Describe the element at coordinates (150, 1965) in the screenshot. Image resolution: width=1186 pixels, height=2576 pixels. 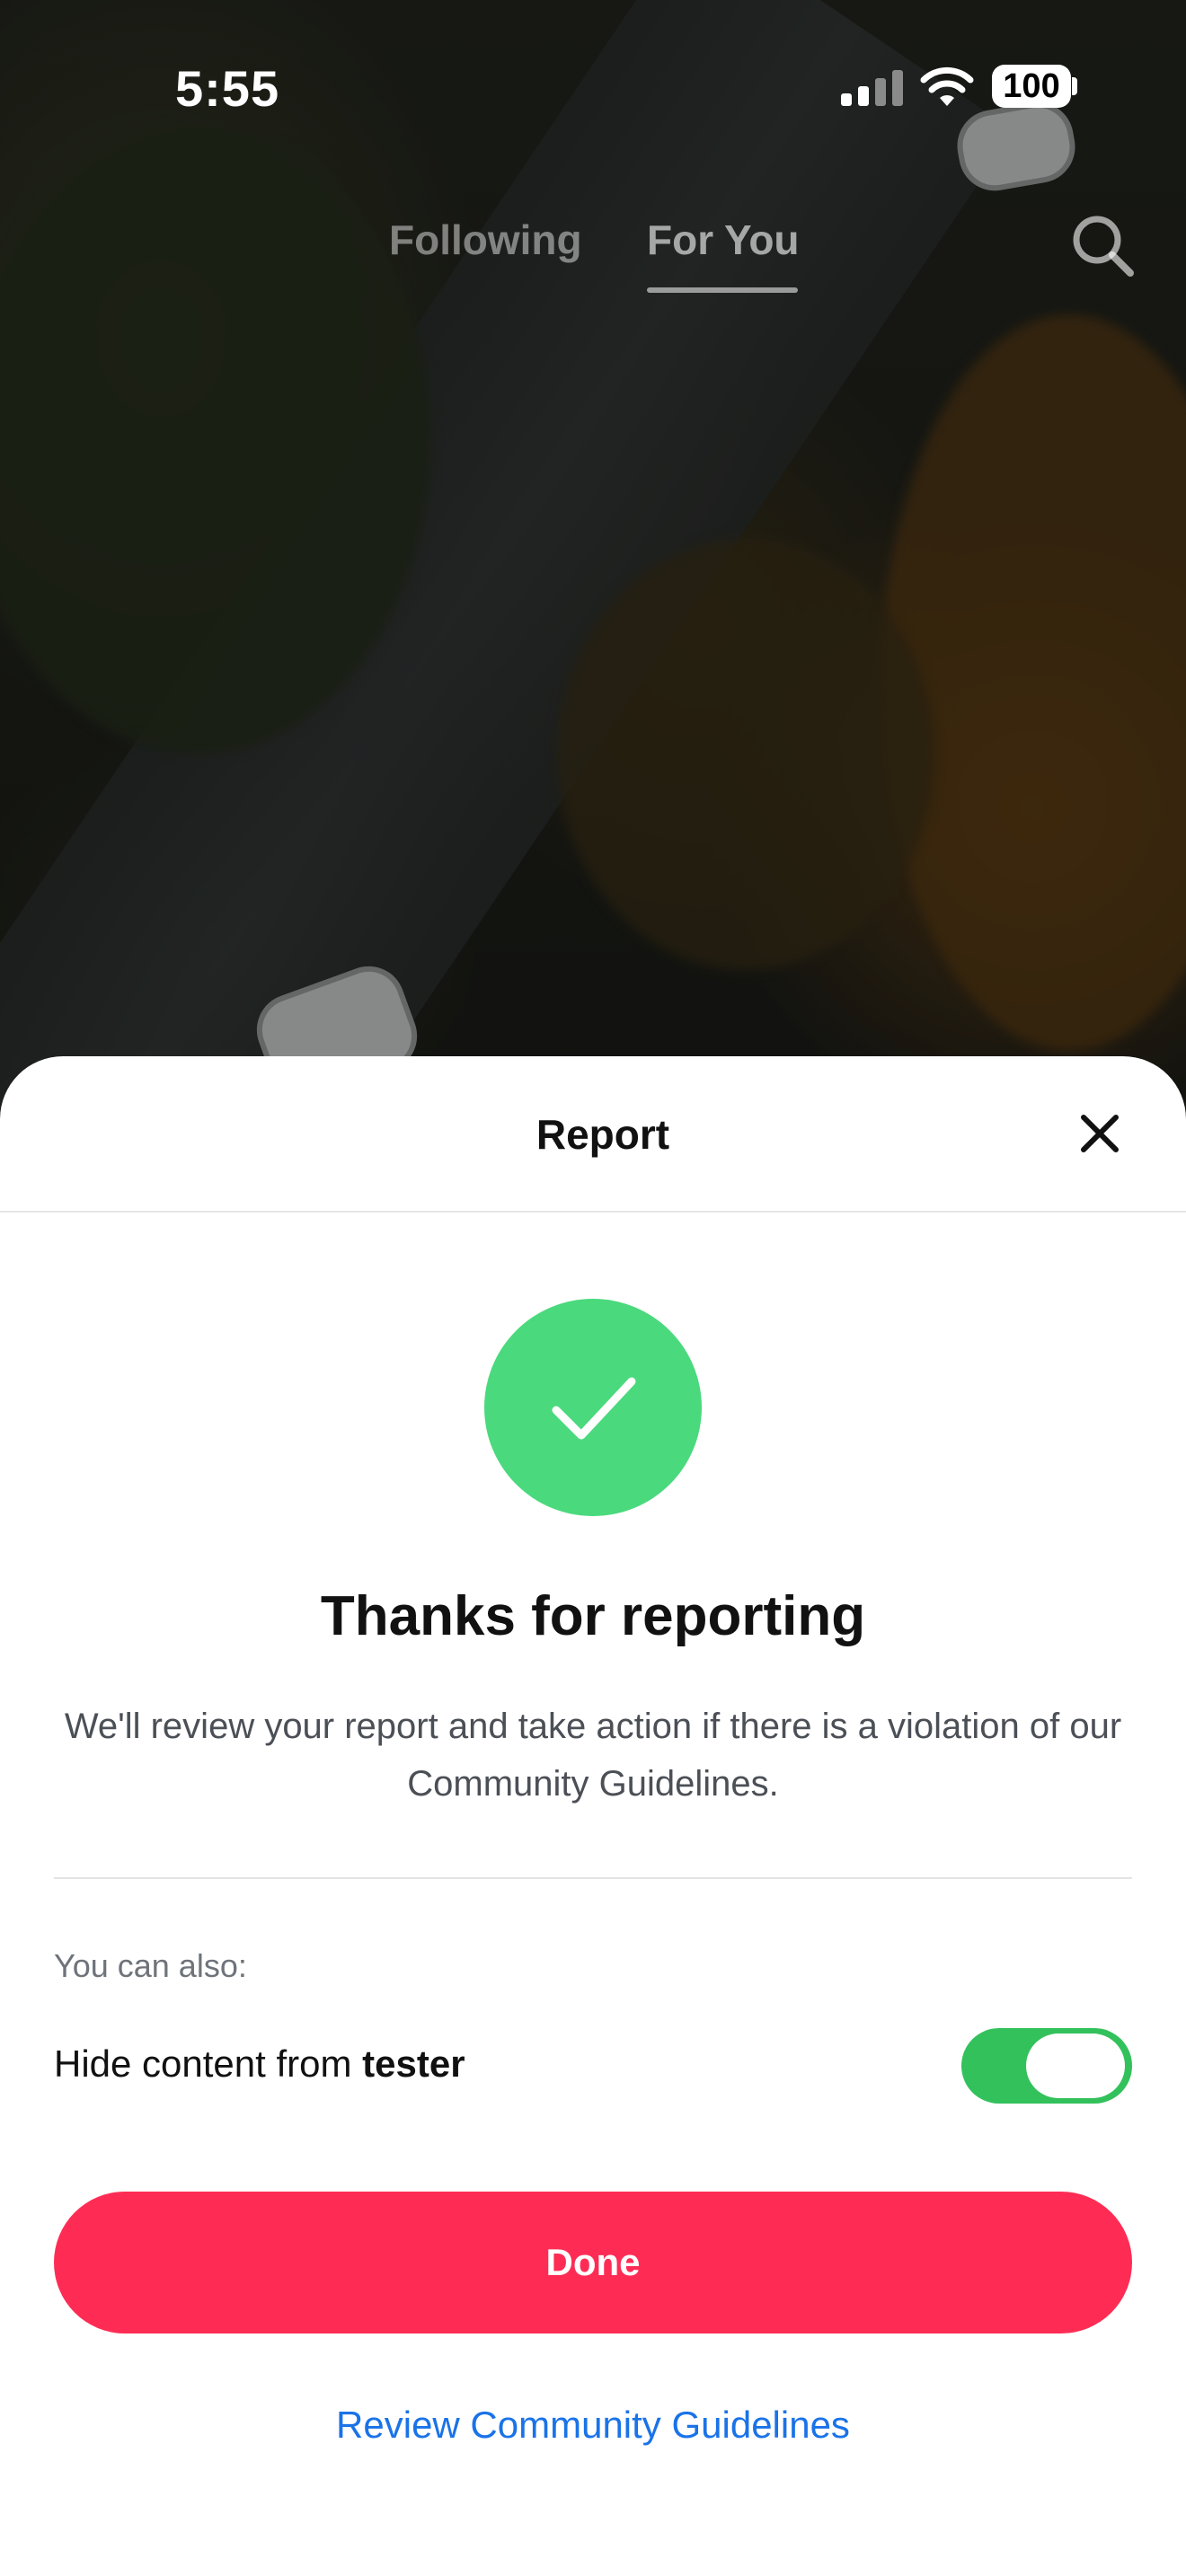
I see `options-label: You can also:` at that location.